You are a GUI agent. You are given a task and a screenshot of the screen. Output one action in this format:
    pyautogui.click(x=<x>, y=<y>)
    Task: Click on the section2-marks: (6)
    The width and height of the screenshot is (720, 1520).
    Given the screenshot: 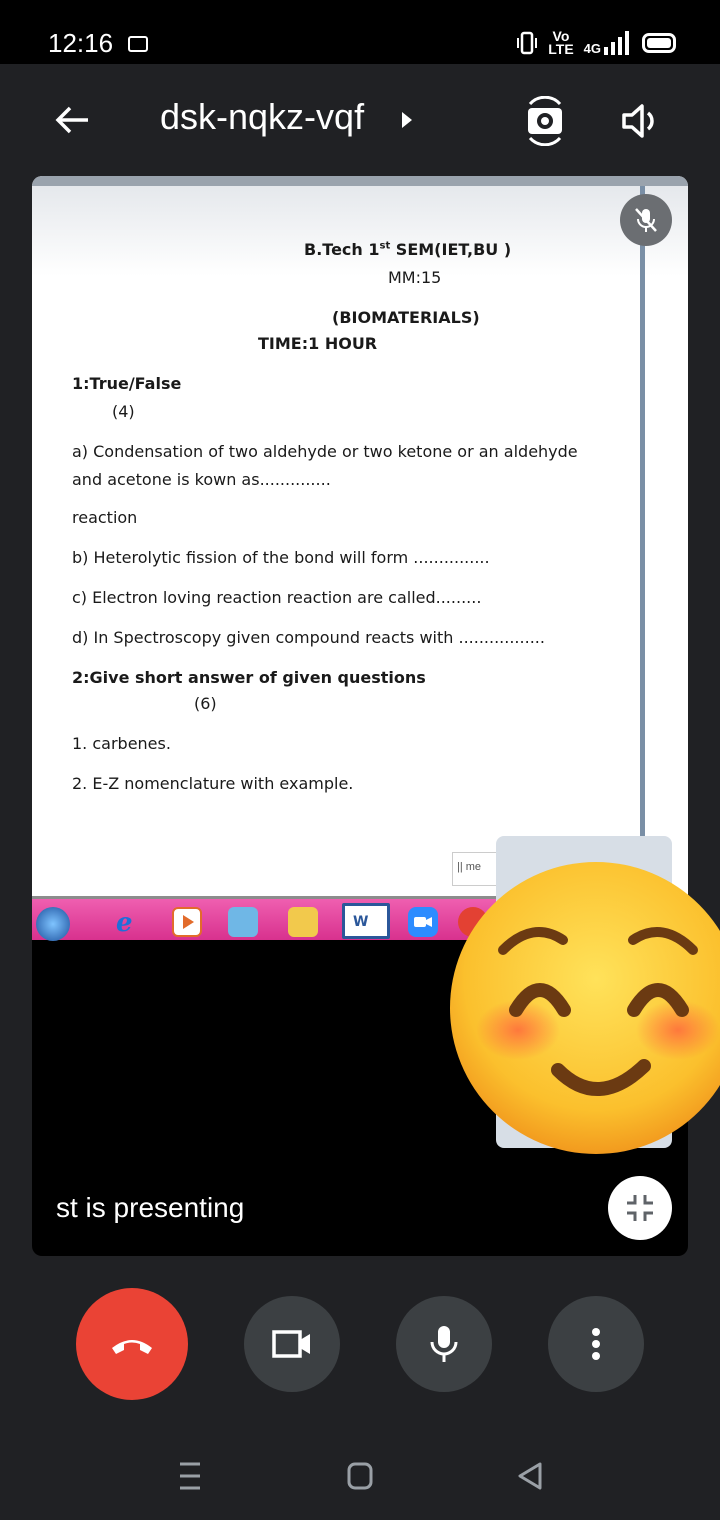 What is the action you would take?
    pyautogui.click(x=205, y=703)
    